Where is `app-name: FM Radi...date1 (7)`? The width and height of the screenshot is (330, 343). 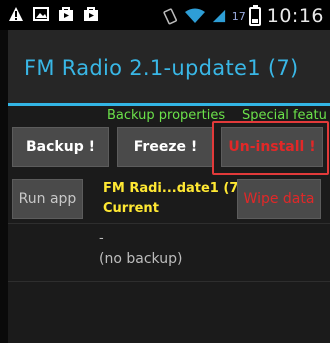 app-name: FM Radi...date1 (7) is located at coordinates (174, 188).